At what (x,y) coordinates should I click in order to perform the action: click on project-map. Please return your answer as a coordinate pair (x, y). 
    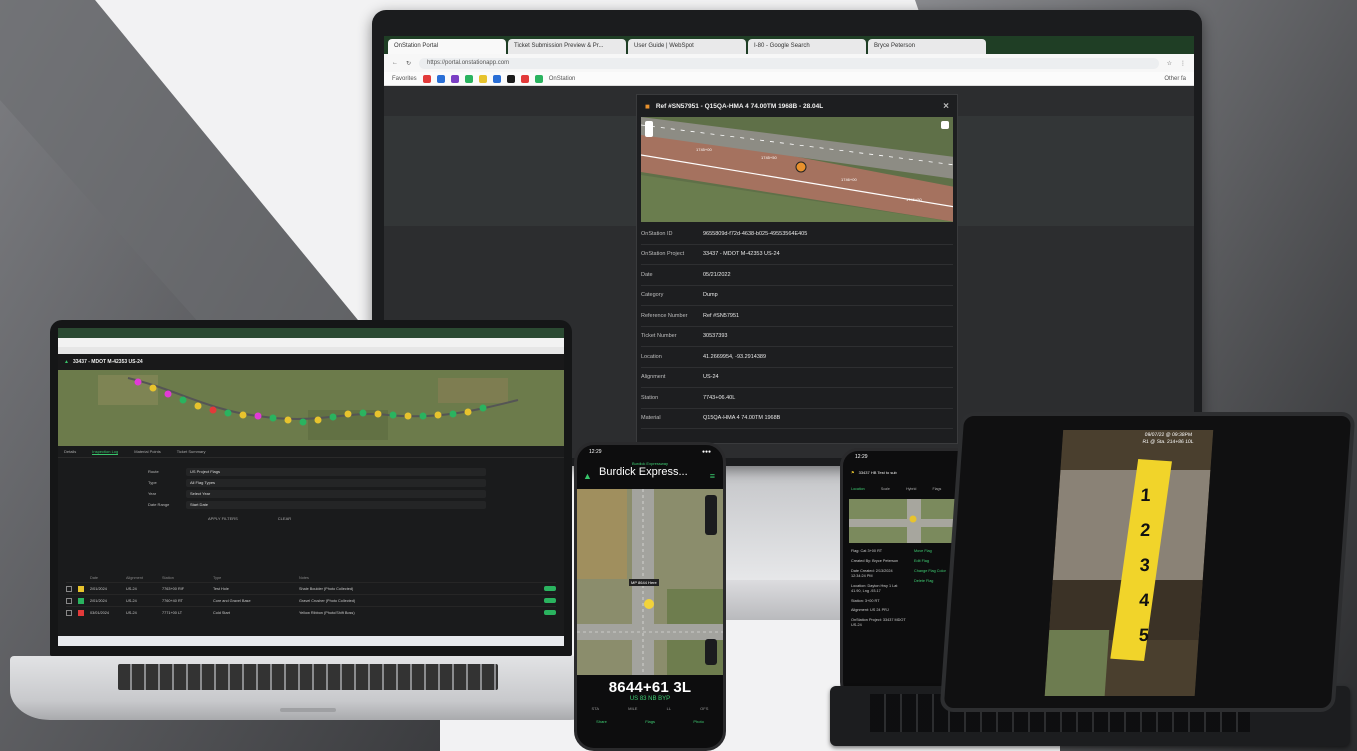
    Looking at the image, I should click on (311, 408).